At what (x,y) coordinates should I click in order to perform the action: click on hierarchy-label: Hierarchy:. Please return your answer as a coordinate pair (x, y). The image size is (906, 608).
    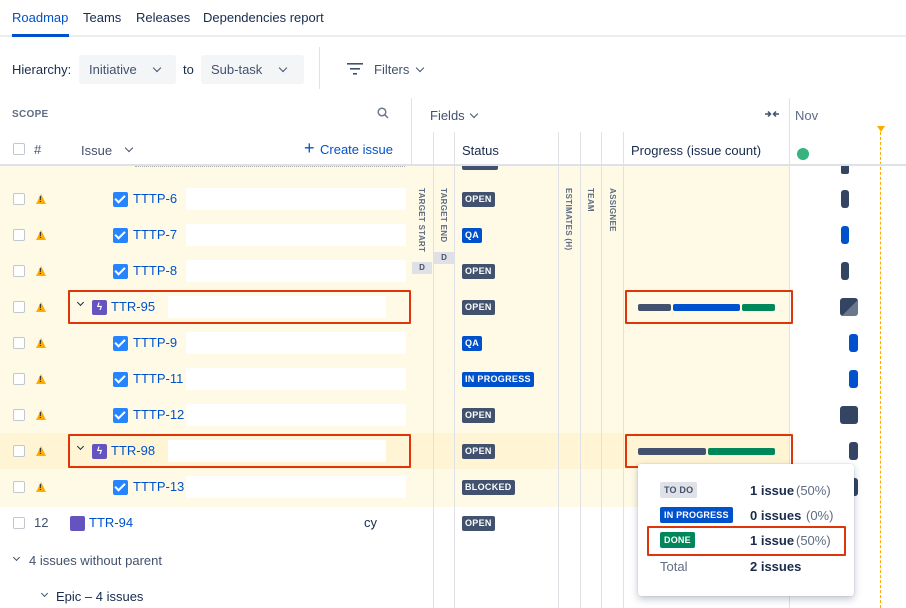
    Looking at the image, I should click on (42, 69).